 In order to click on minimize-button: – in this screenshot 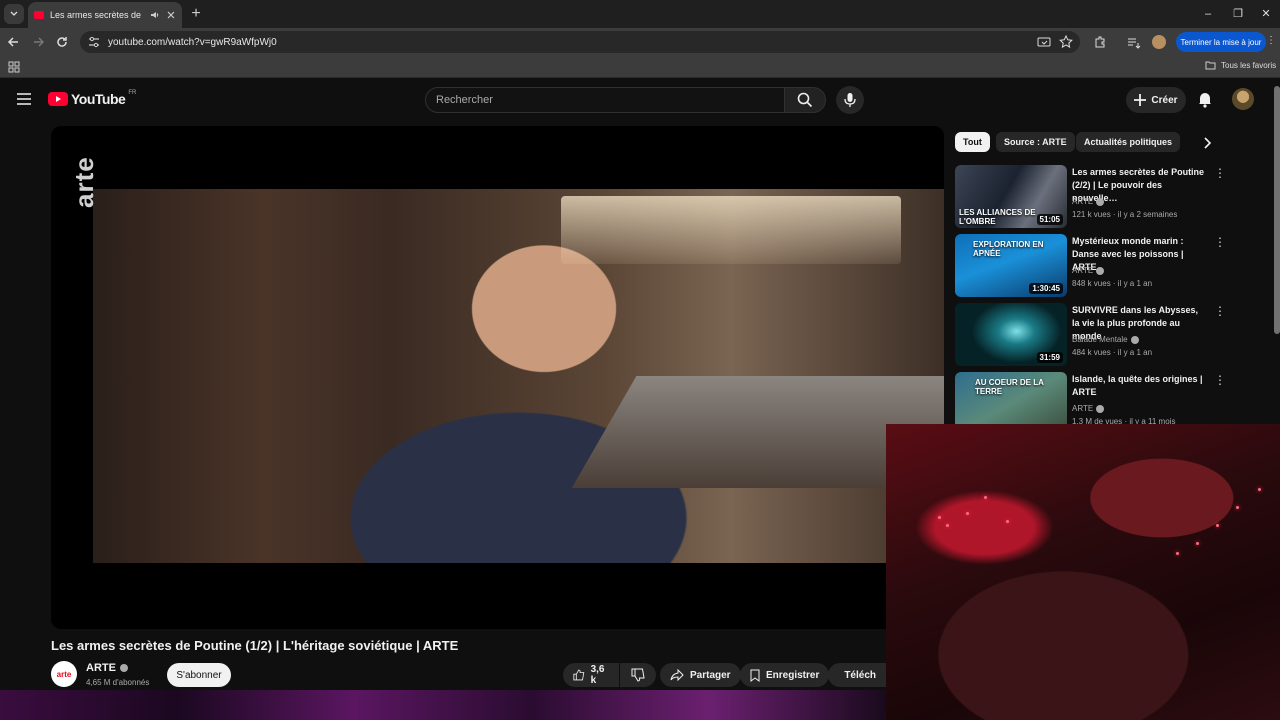, I will do `click(1208, 14)`.